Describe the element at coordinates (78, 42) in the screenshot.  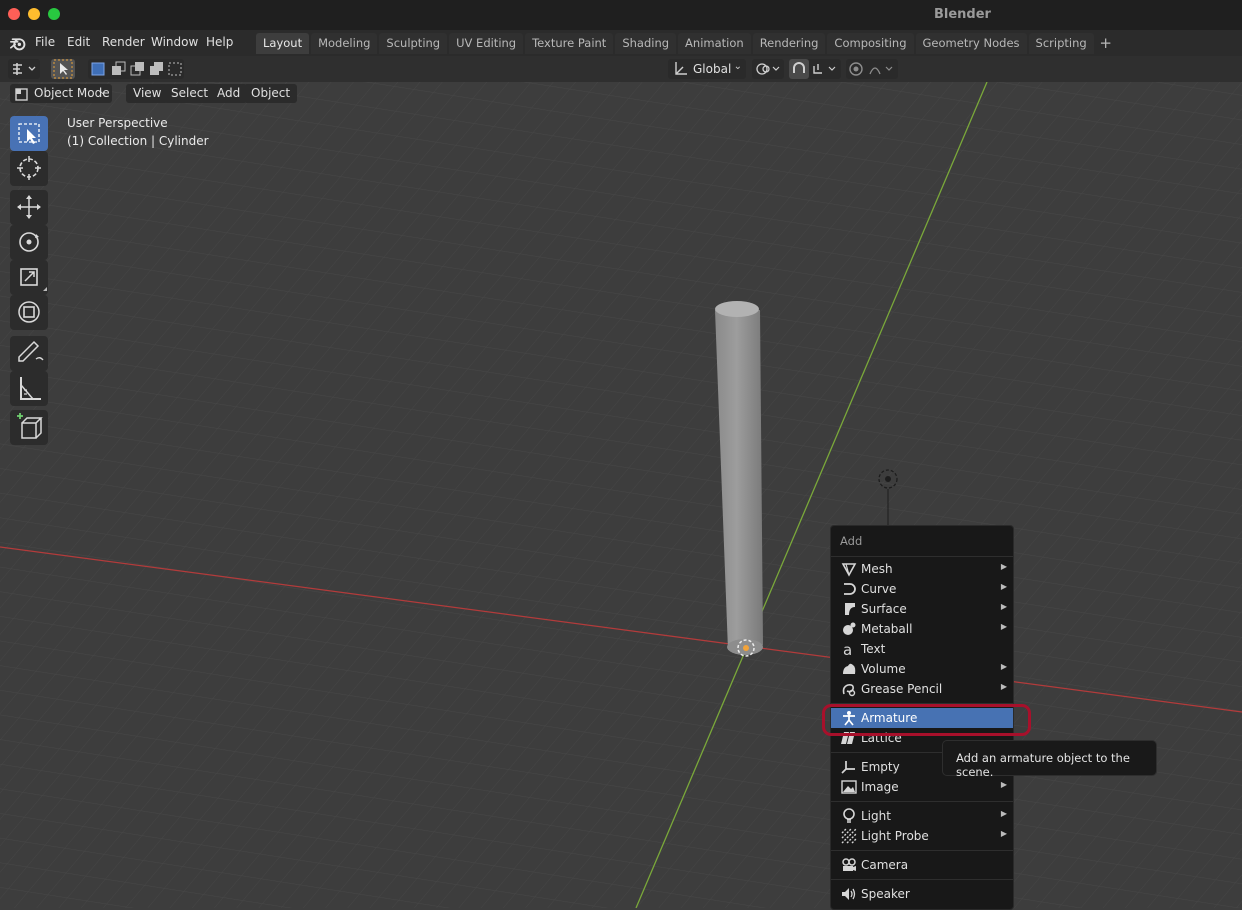
I see `menu-edit: Edit` at that location.